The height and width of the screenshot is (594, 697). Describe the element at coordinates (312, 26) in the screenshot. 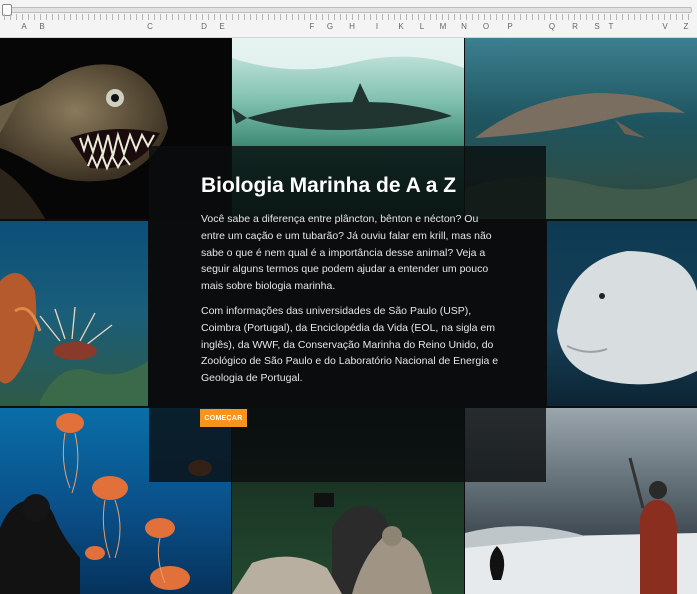

I see `letter-f: F` at that location.